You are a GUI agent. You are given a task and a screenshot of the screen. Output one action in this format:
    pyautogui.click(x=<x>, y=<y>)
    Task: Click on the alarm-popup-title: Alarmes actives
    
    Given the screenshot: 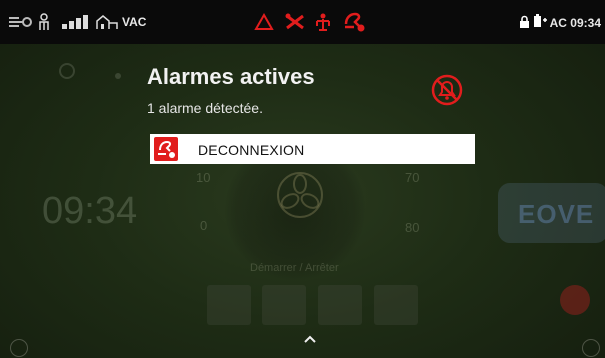 What is the action you would take?
    pyautogui.click(x=231, y=76)
    